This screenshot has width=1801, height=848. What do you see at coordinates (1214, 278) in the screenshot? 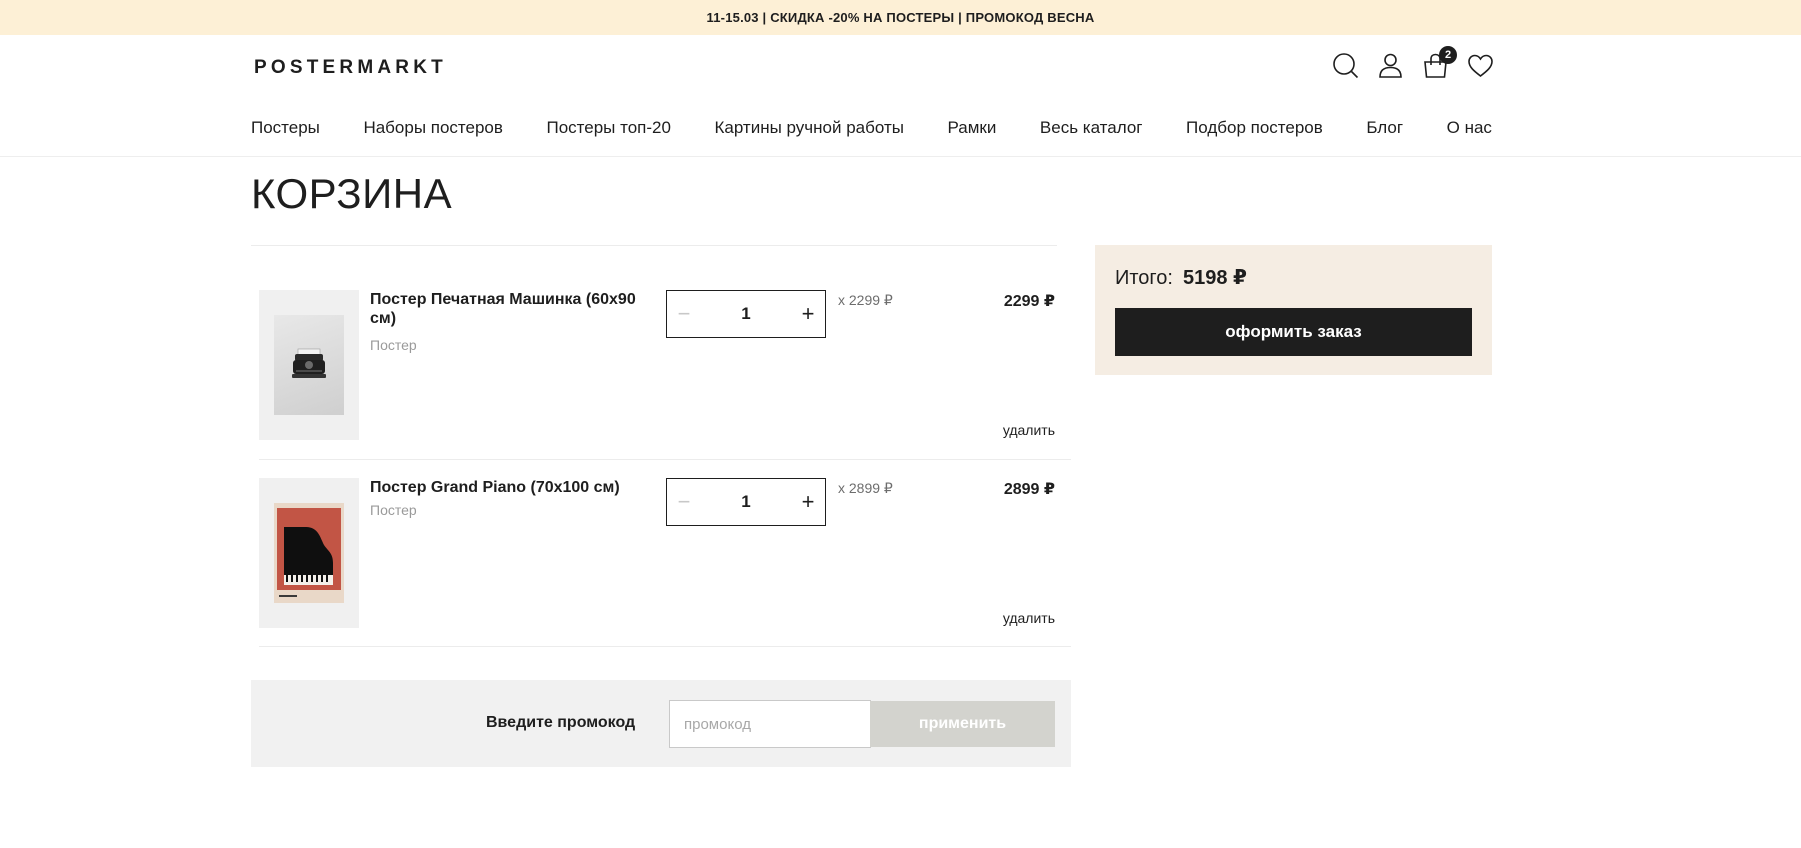
I see `order-total-value: 5198 ₽` at bounding box center [1214, 278].